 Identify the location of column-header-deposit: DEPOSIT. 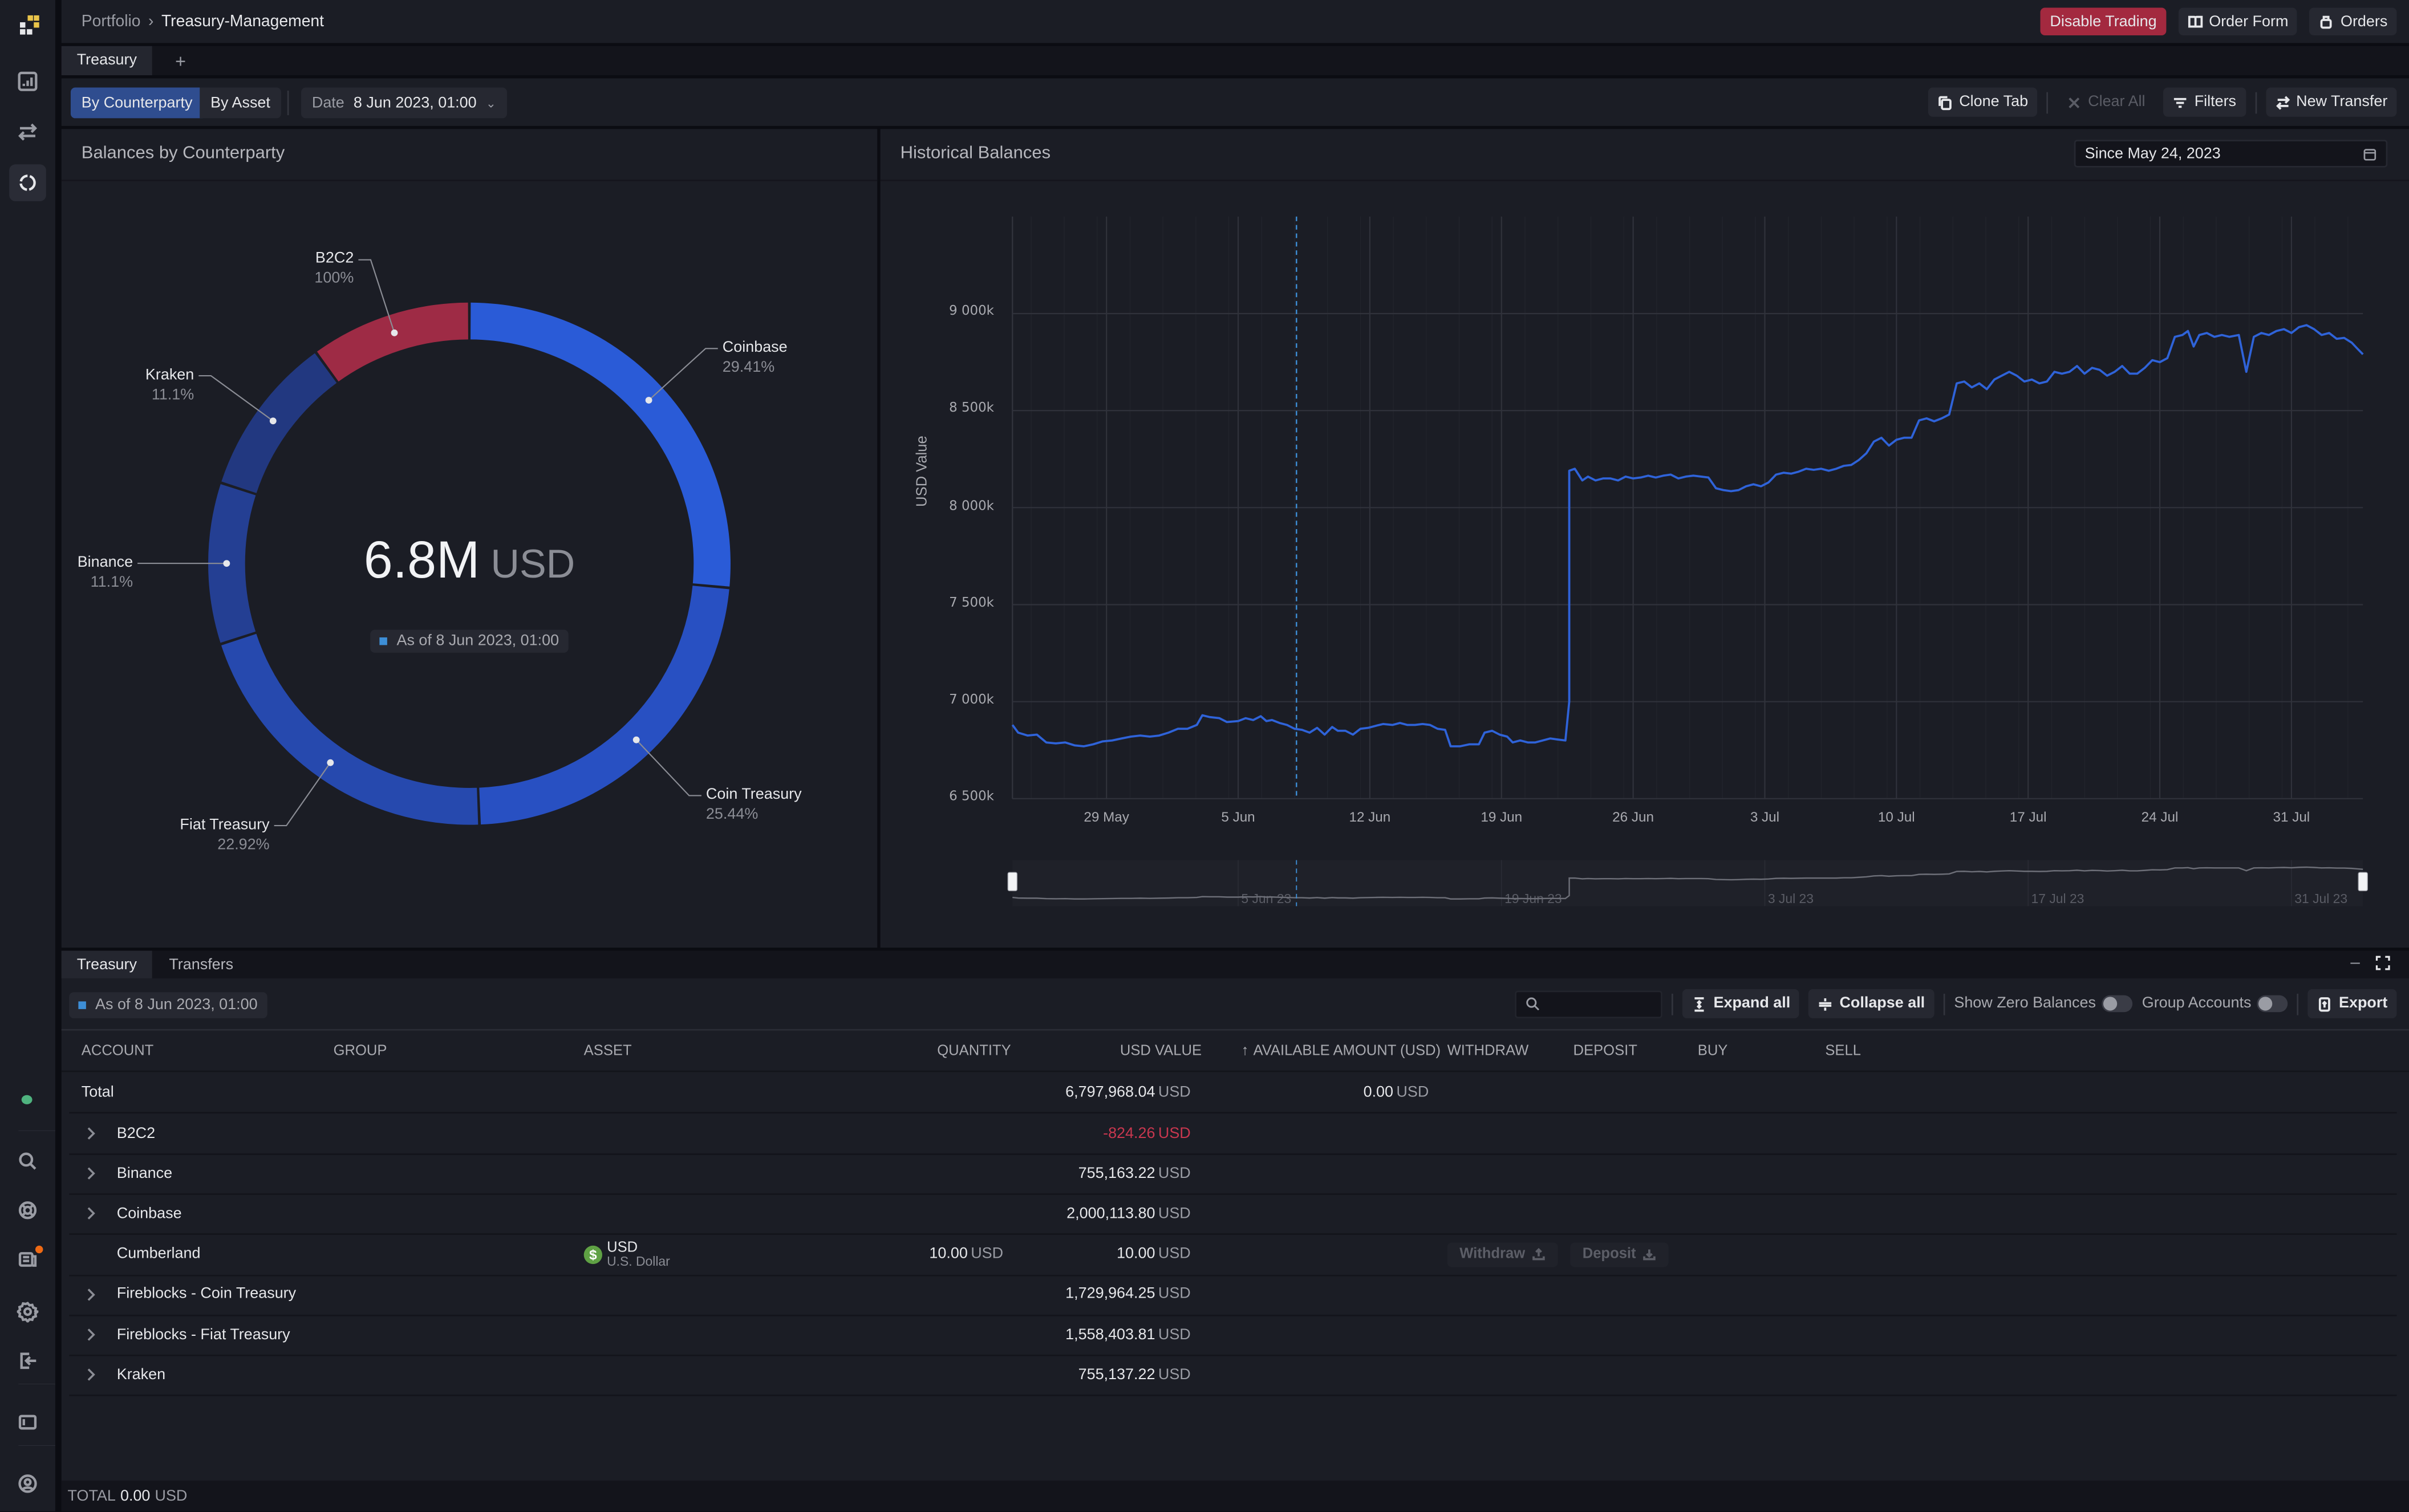
(1605, 1051).